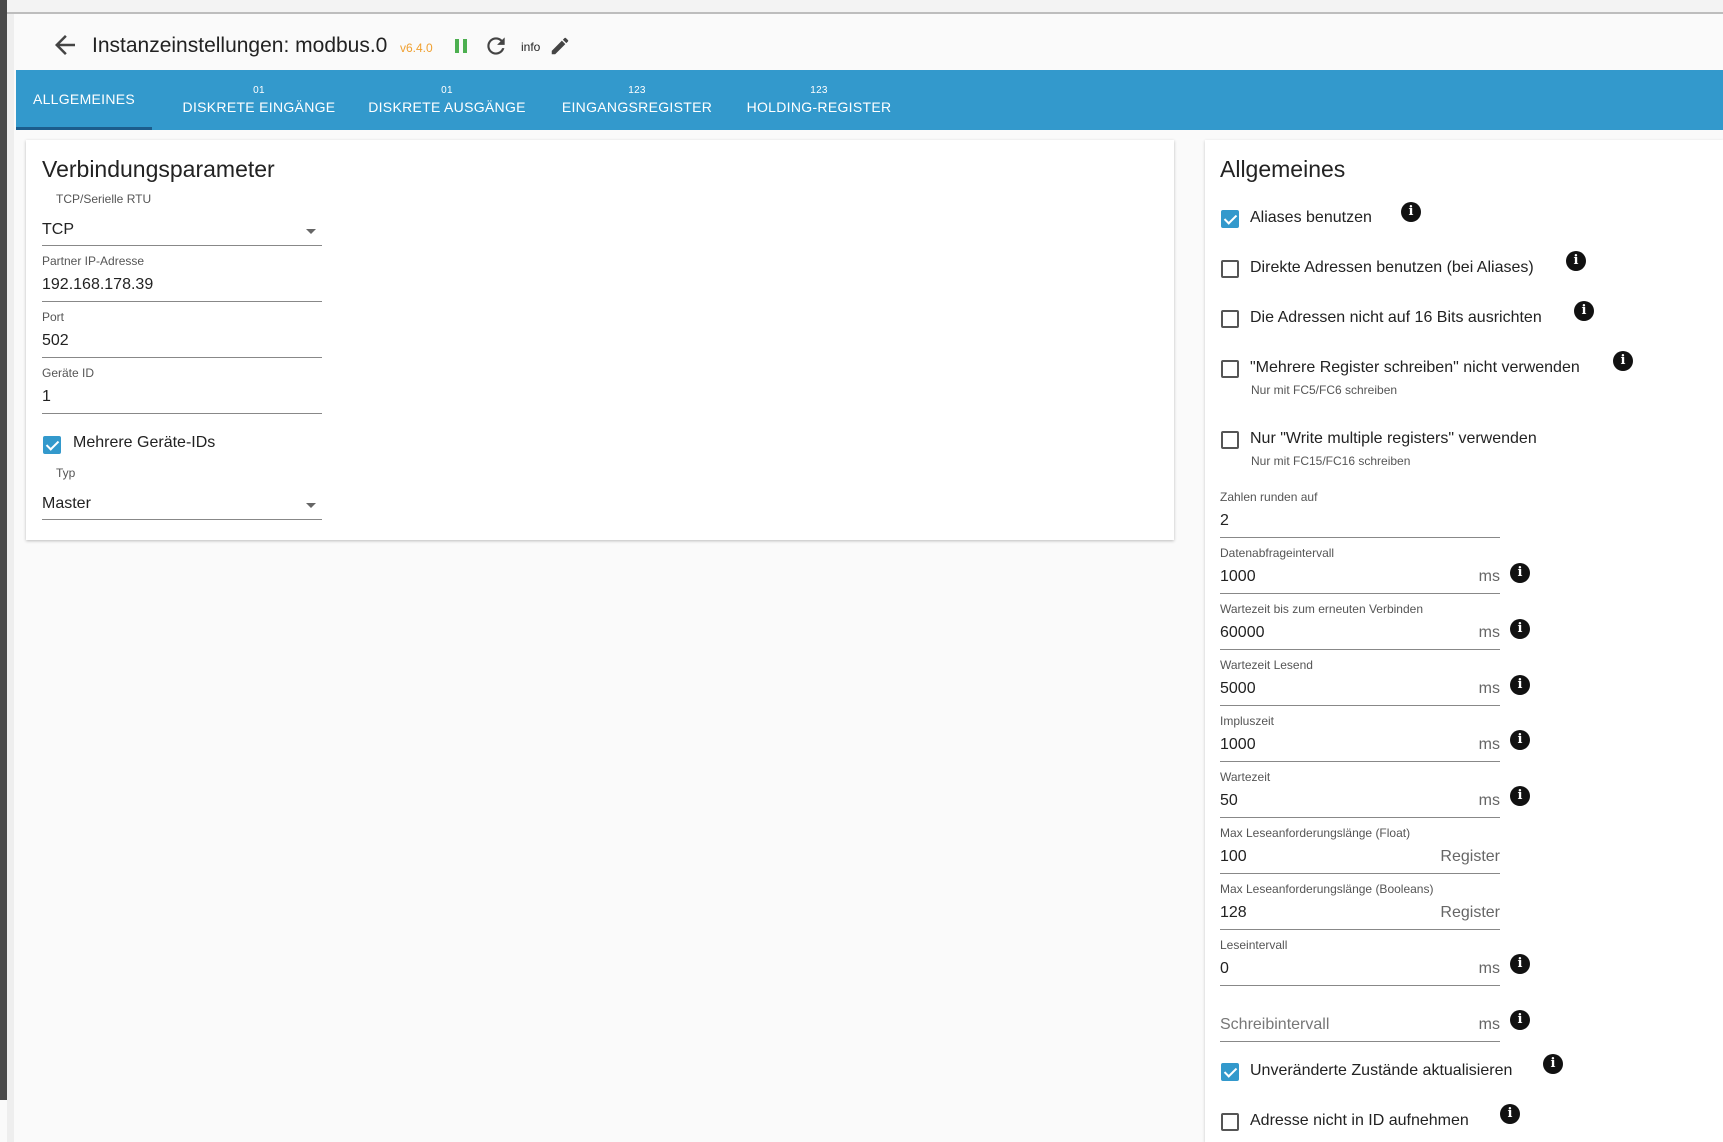 The image size is (1723, 1142). What do you see at coordinates (53, 317) in the screenshot?
I see `field-label: Port` at bounding box center [53, 317].